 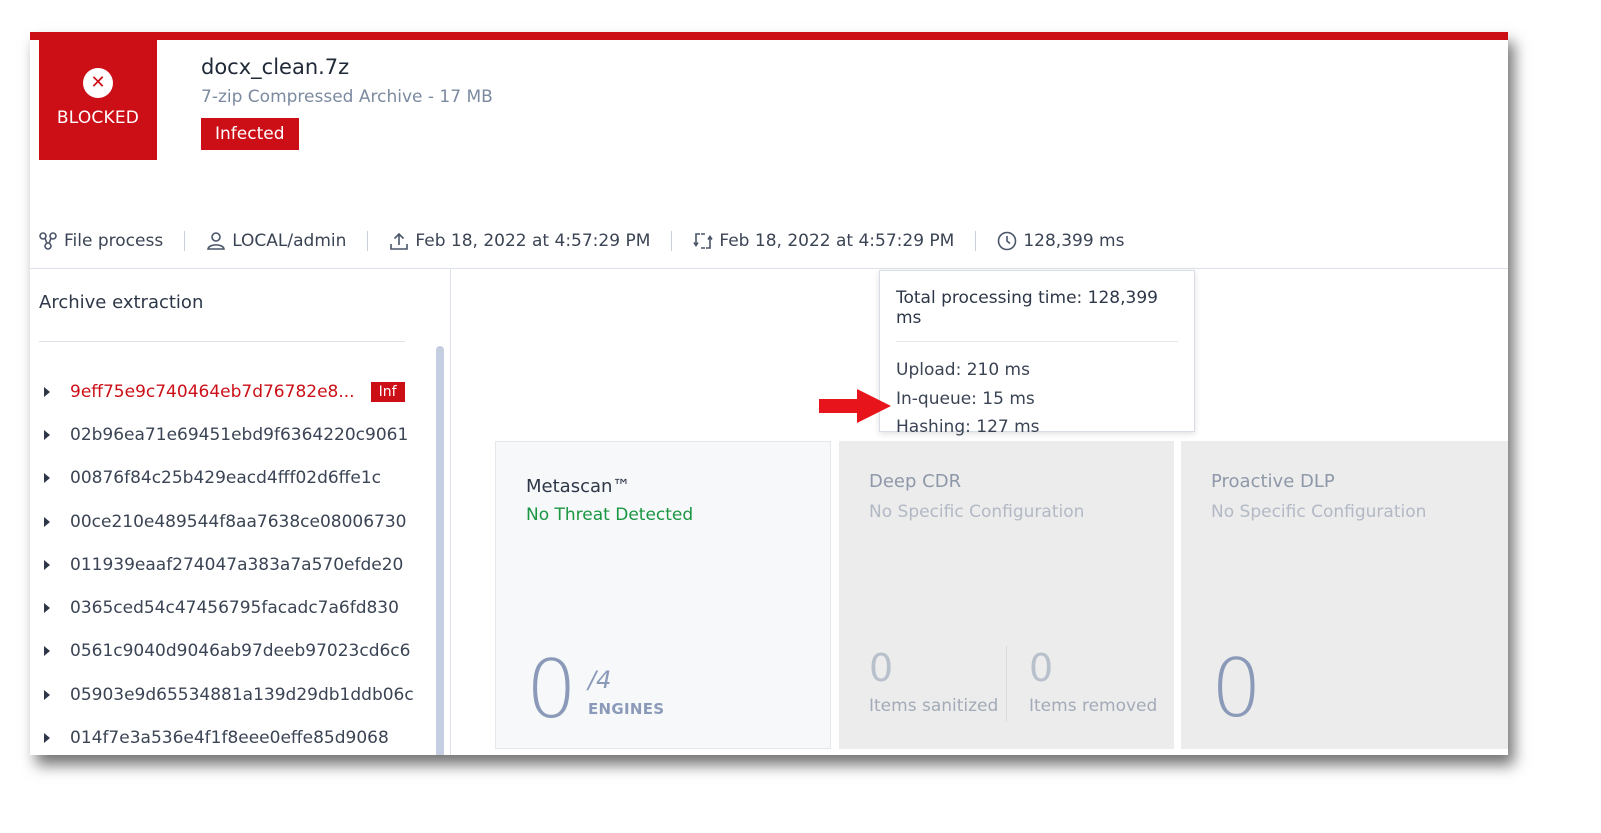 I want to click on workflow-meta: File process, so click(x=100, y=241).